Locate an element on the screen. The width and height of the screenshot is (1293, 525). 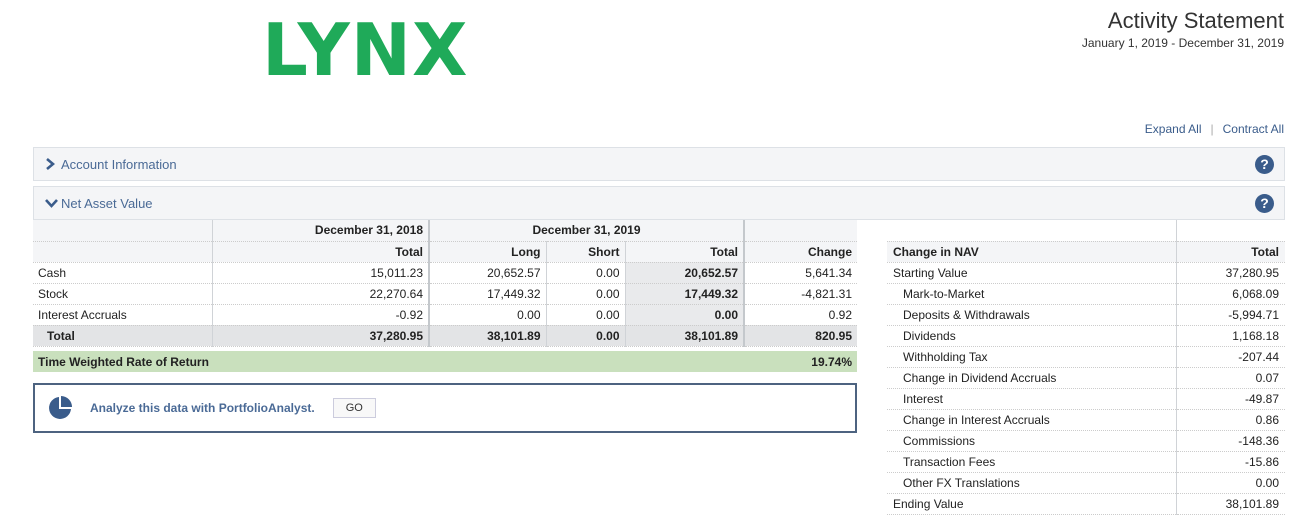
table-row: Dividends 1,168.18 is located at coordinates (1086, 336).